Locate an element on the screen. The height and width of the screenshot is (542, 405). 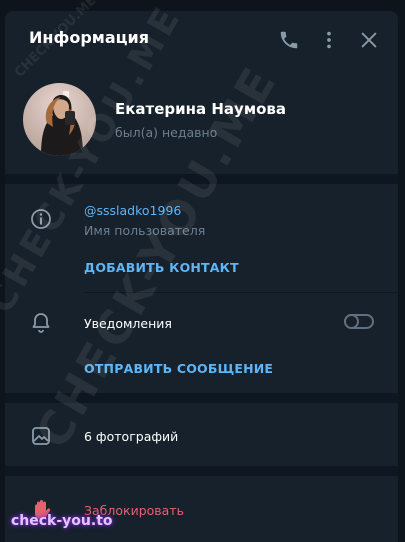
profile-name: Екатерина Наумова is located at coordinates (201, 109).